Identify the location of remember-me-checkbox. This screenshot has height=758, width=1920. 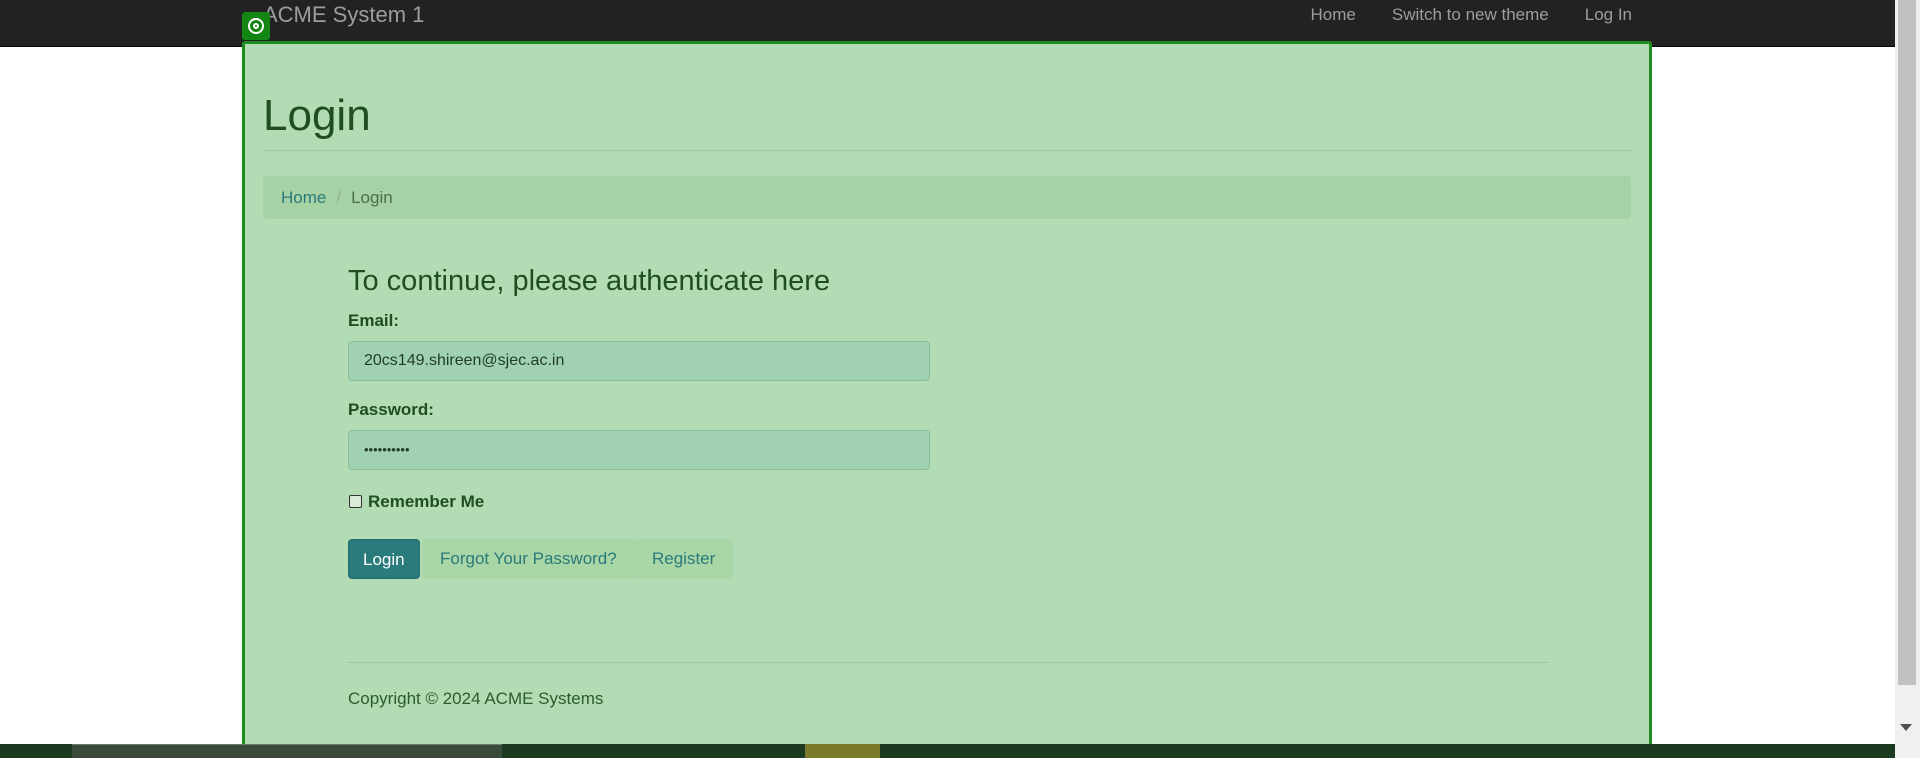
(355, 501).